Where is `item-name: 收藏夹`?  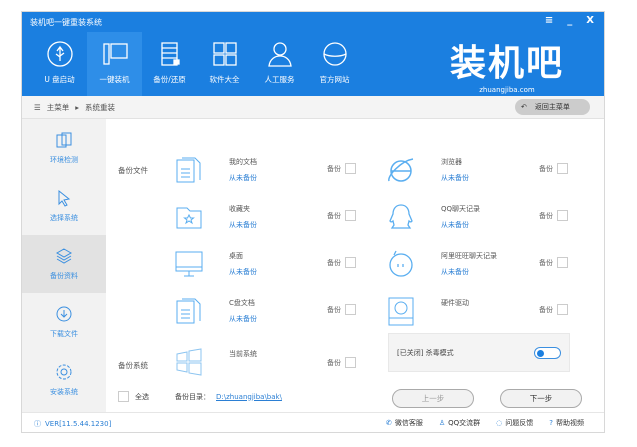 item-name: 收藏夹 is located at coordinates (239, 209).